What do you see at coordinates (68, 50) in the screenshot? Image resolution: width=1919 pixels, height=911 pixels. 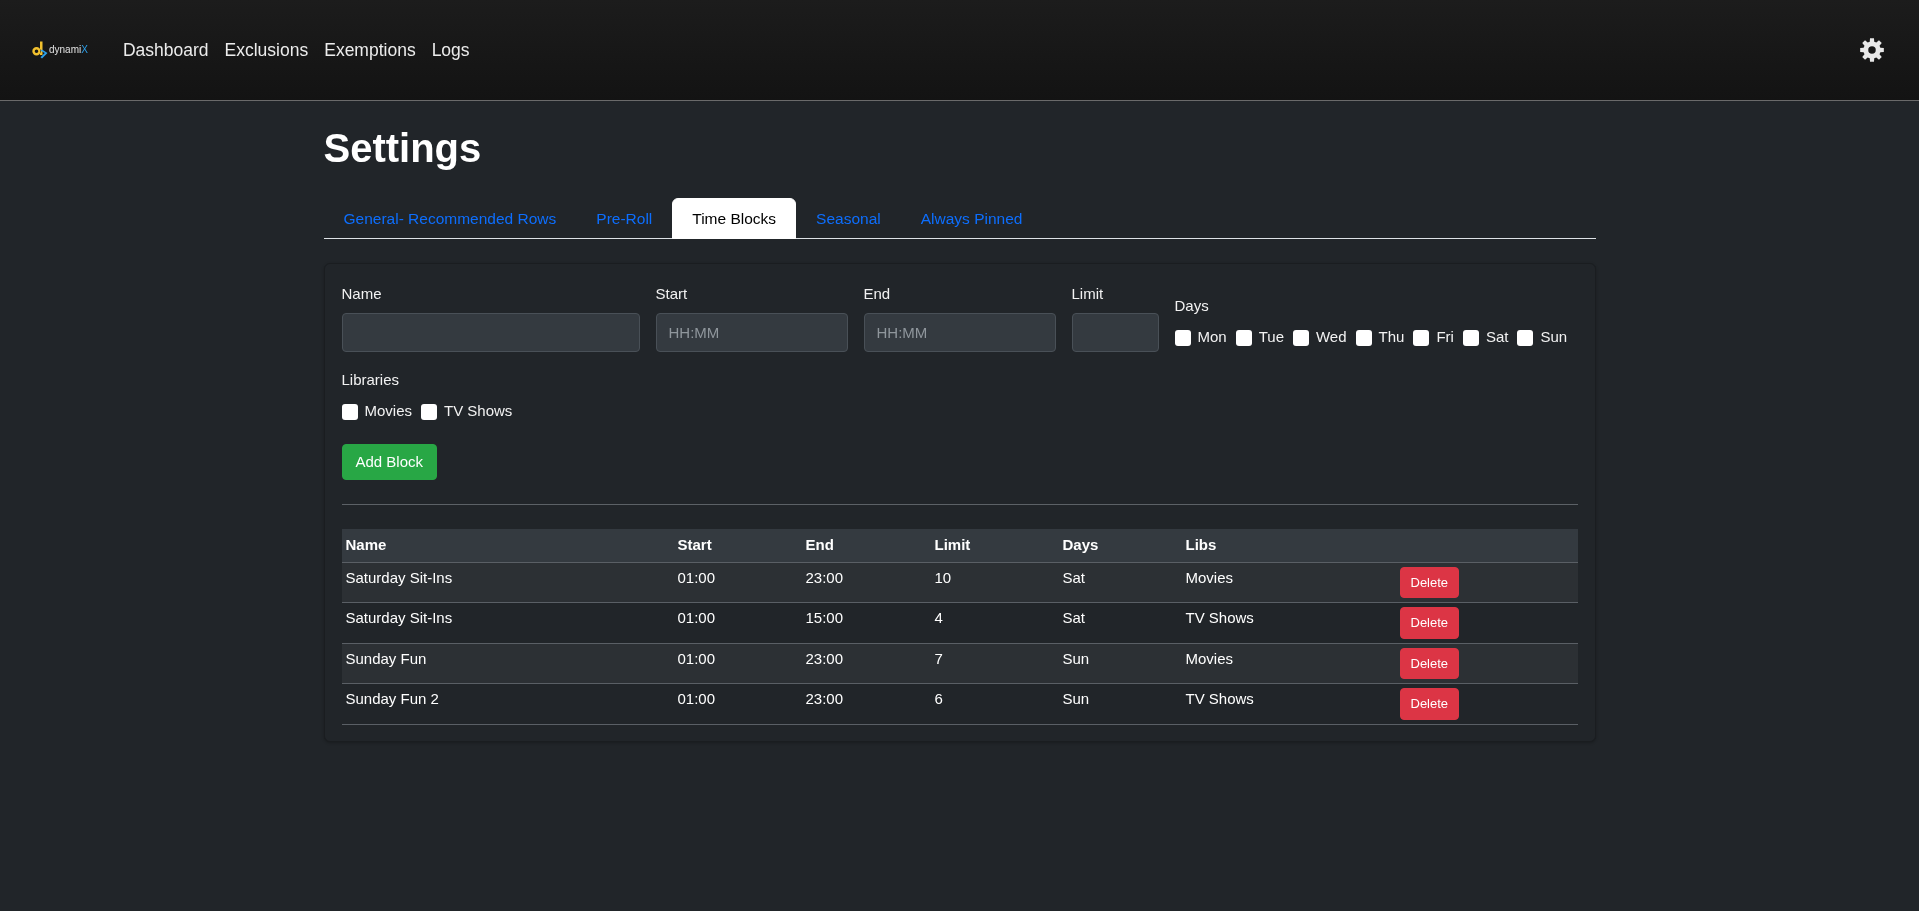 I see `brand-name: dynamiX` at bounding box center [68, 50].